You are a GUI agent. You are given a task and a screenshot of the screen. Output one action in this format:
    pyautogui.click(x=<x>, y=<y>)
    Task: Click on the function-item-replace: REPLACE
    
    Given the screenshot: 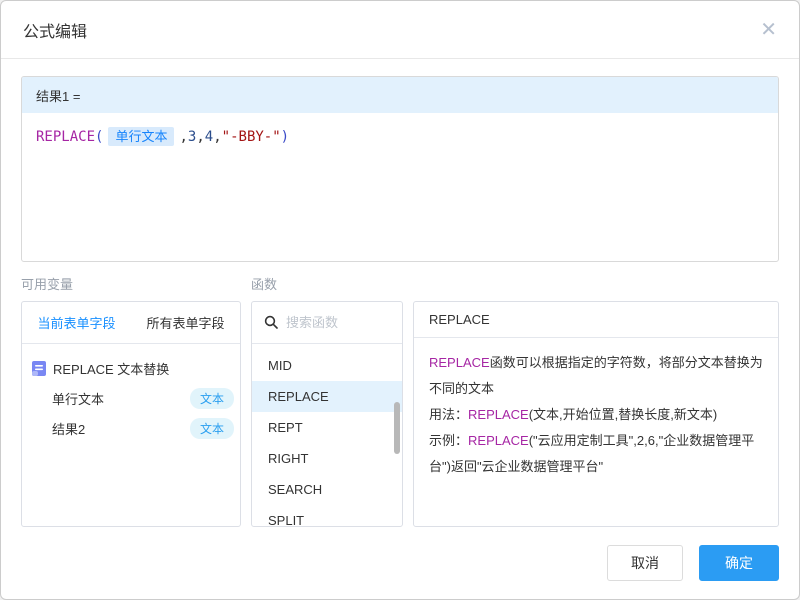 What is the action you would take?
    pyautogui.click(x=327, y=396)
    